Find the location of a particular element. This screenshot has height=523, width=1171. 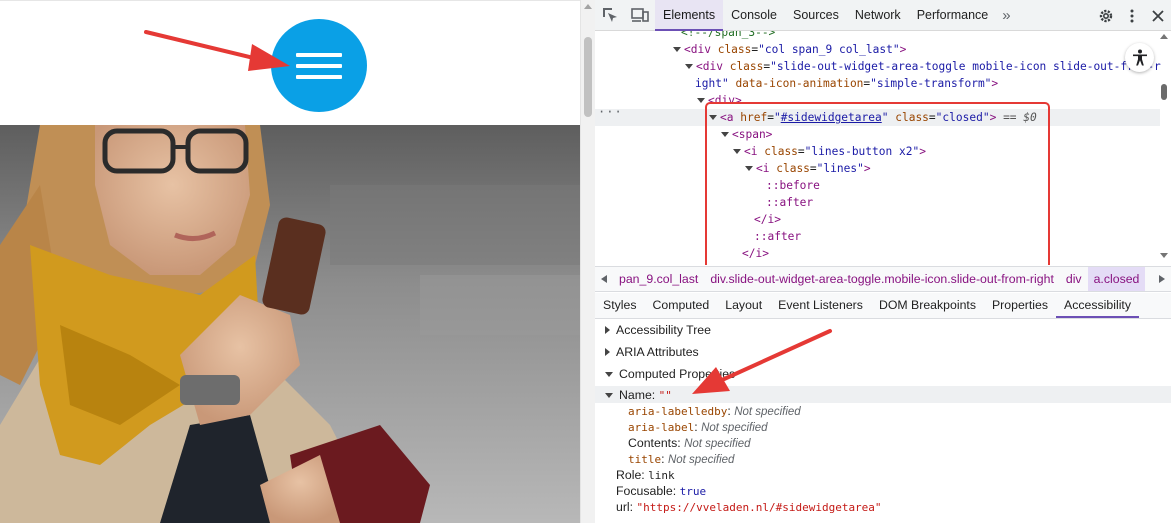

tab-event-listeners: Event Listeners is located at coordinates (820, 305).